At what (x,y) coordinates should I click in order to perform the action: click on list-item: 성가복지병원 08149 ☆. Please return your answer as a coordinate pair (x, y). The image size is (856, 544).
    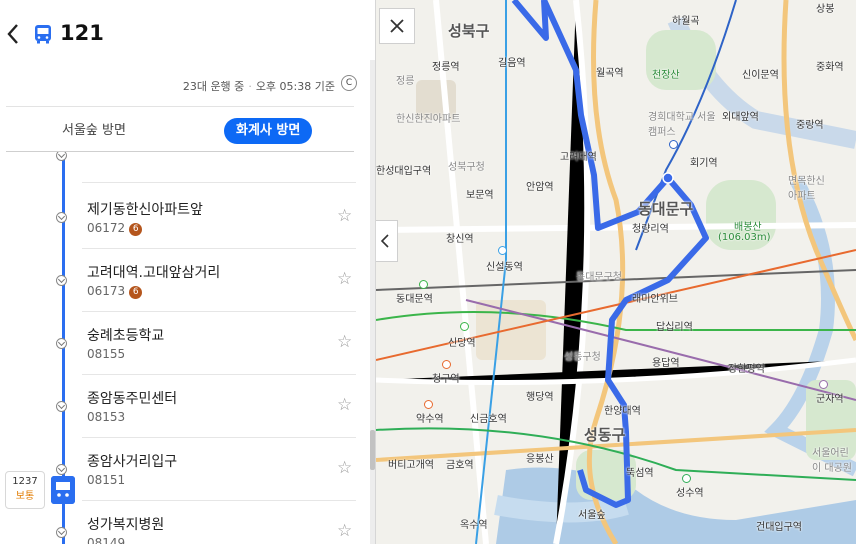
    Looking at the image, I should click on (185, 522).